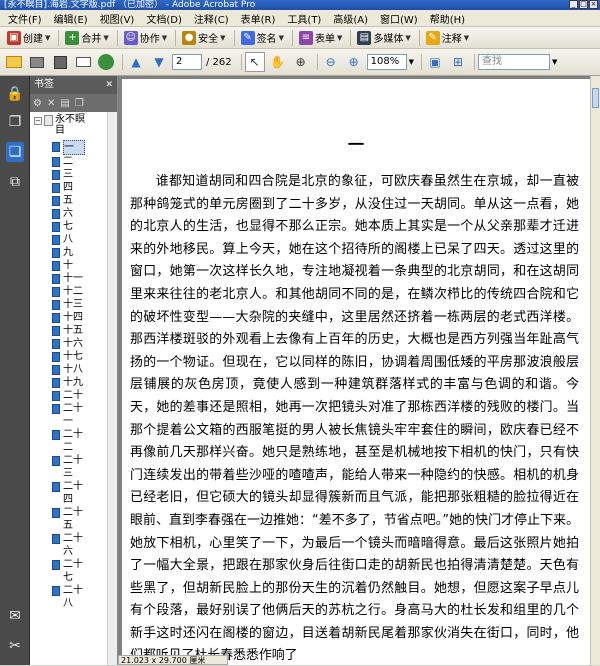  I want to click on sign-button: ✎ 签名 ▼, so click(262, 38).